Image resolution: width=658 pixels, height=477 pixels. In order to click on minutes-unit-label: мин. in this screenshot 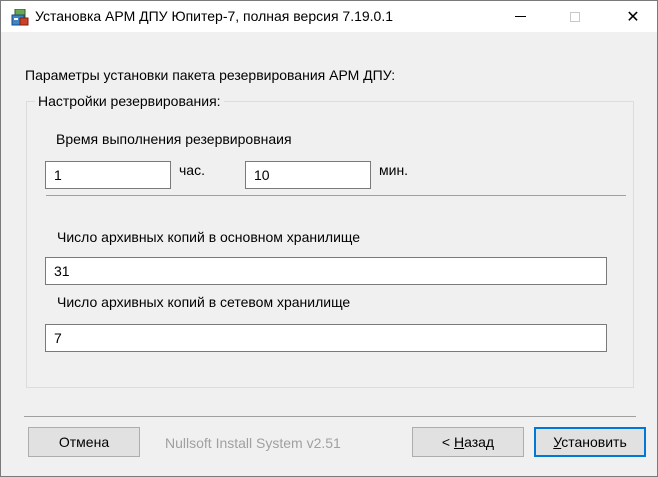, I will do `click(394, 170)`.